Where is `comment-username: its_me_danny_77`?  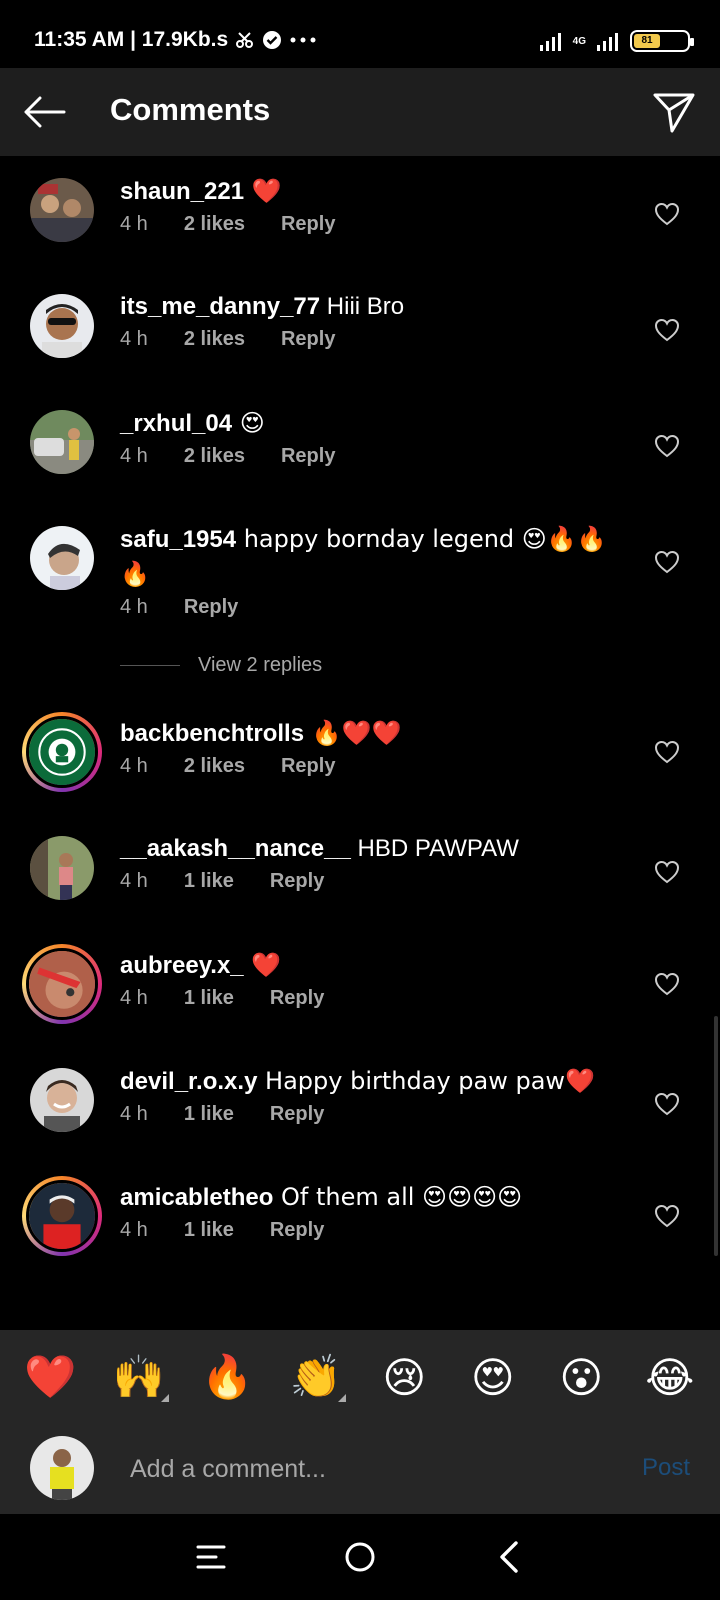
comment-username: its_me_danny_77 is located at coordinates (220, 306).